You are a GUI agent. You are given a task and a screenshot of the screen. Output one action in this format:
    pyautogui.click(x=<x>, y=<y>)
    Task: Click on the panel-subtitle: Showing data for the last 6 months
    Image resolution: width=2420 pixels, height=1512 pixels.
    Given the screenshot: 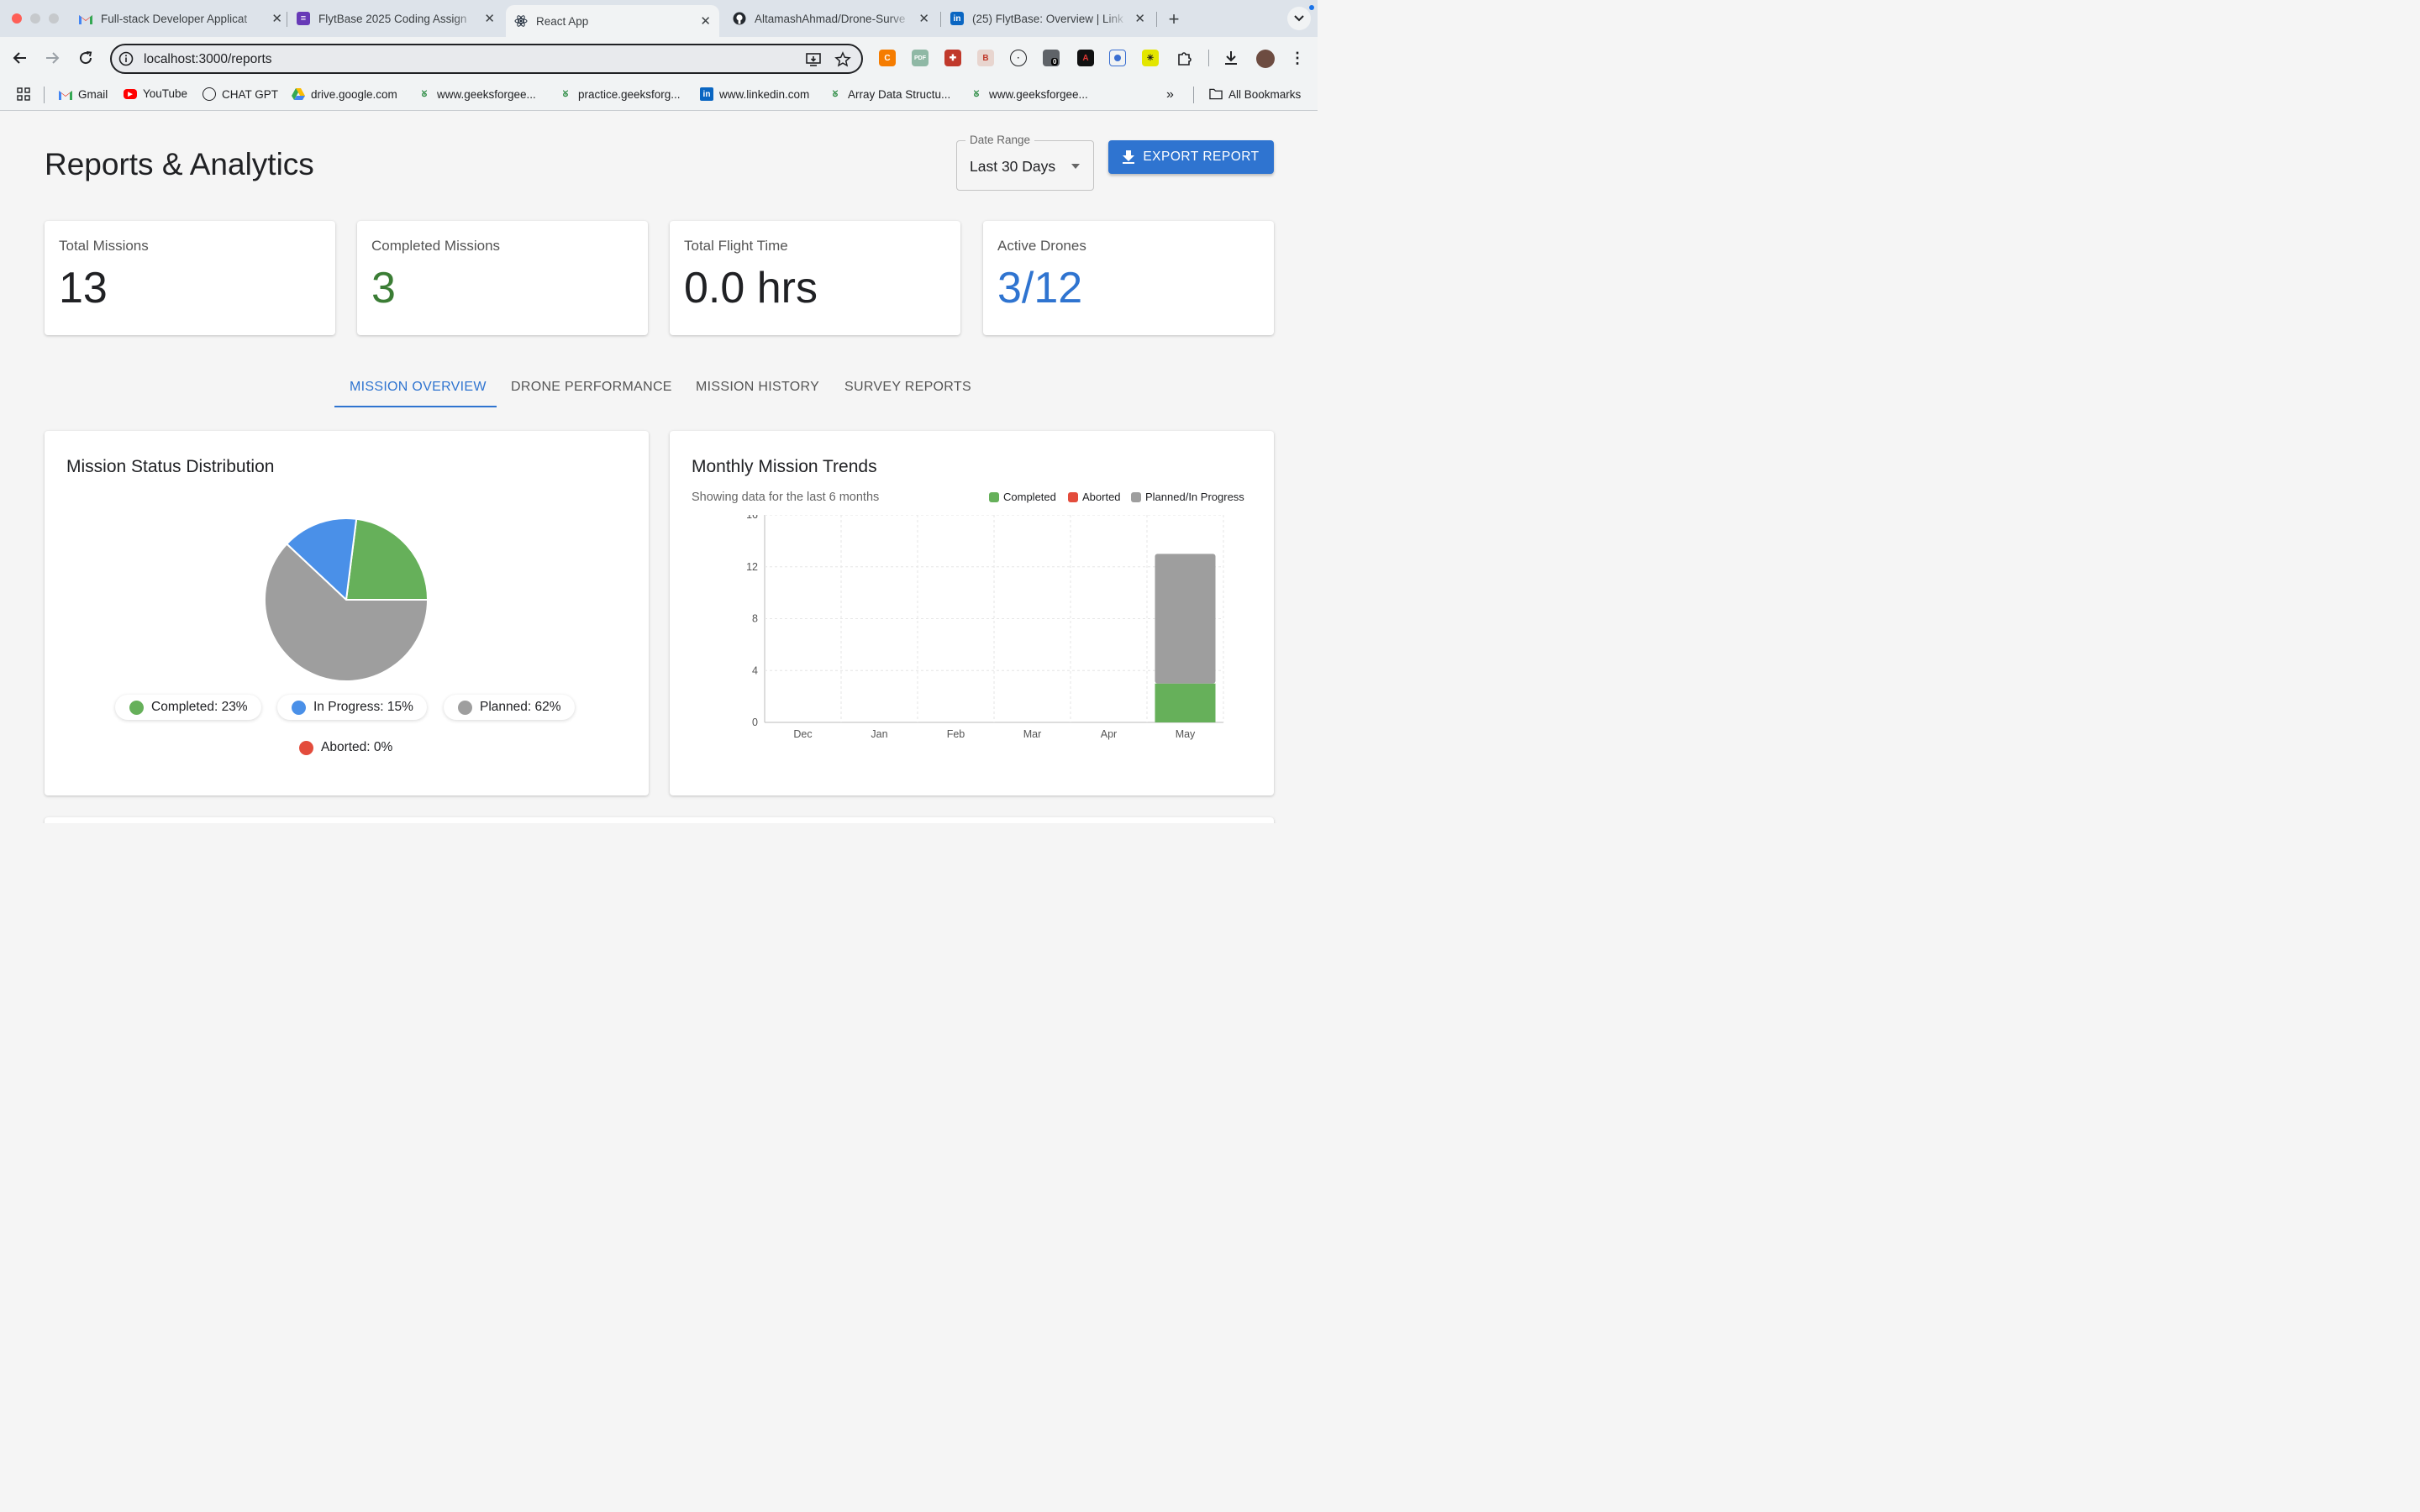 What is the action you would take?
    pyautogui.click(x=786, y=497)
    